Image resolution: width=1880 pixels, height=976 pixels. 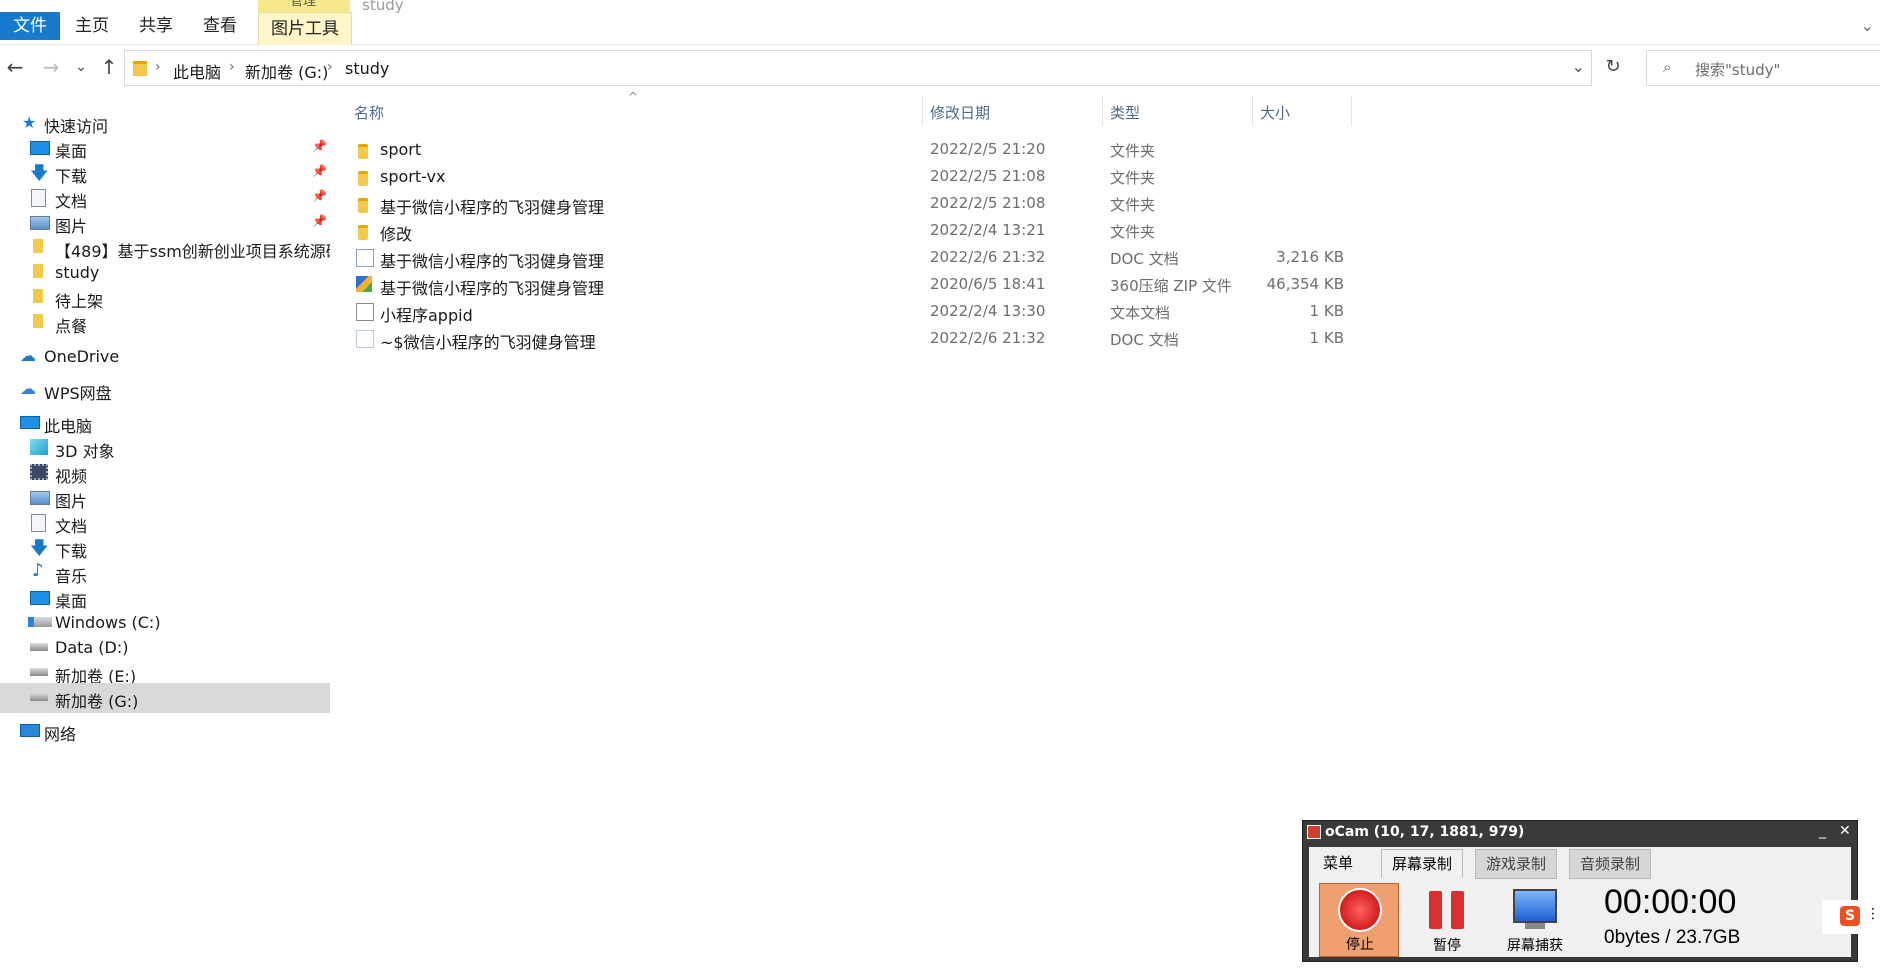 I want to click on up-arrow-icon: ↑, so click(x=109, y=67).